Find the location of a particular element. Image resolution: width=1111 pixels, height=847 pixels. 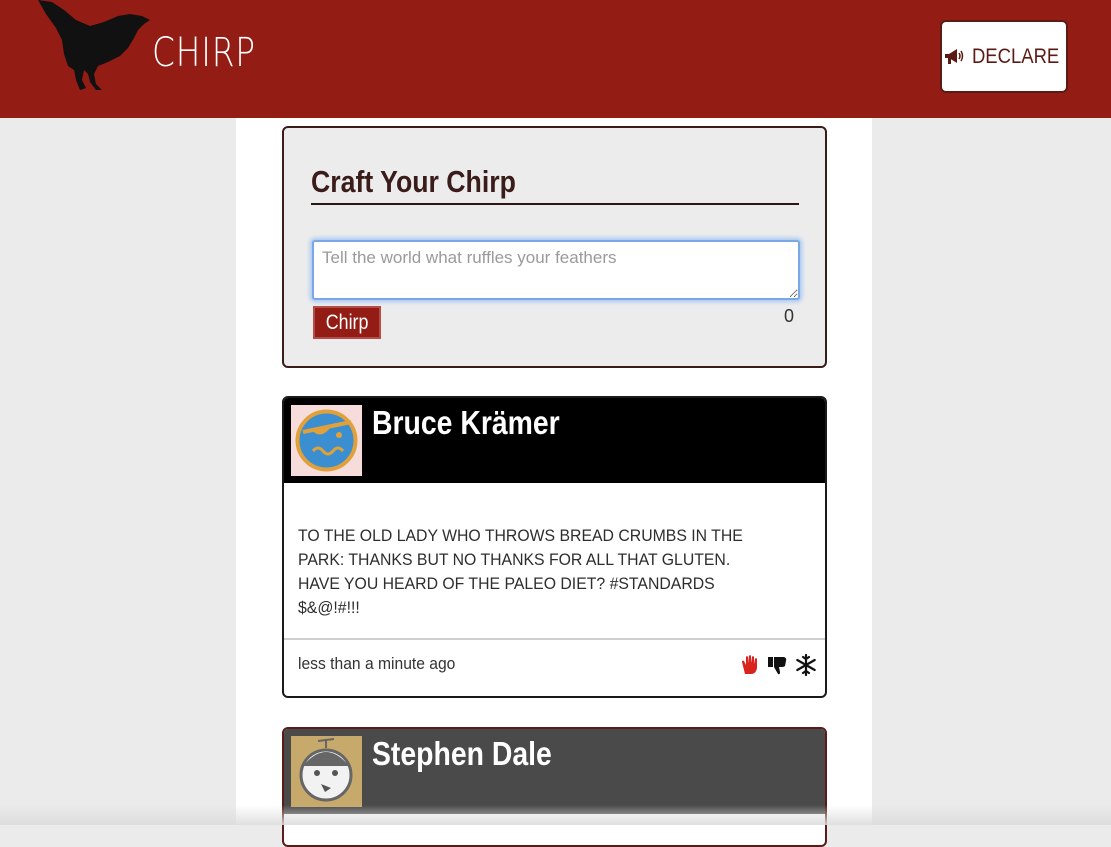

composer-title: Craft Your Chirp is located at coordinates (413, 181).